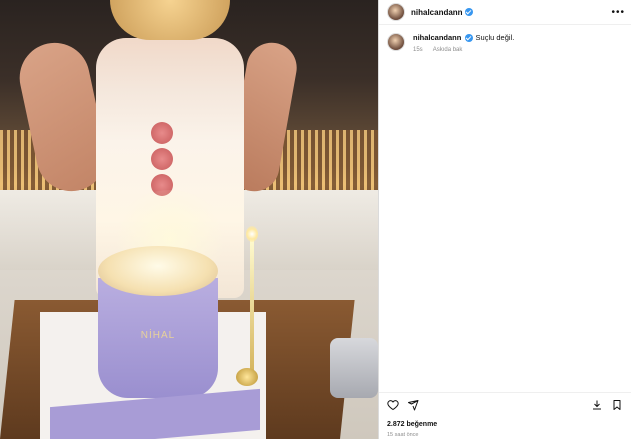 The width and height of the screenshot is (631, 439). Describe the element at coordinates (247, 377) in the screenshot. I see `candle-holder` at that location.